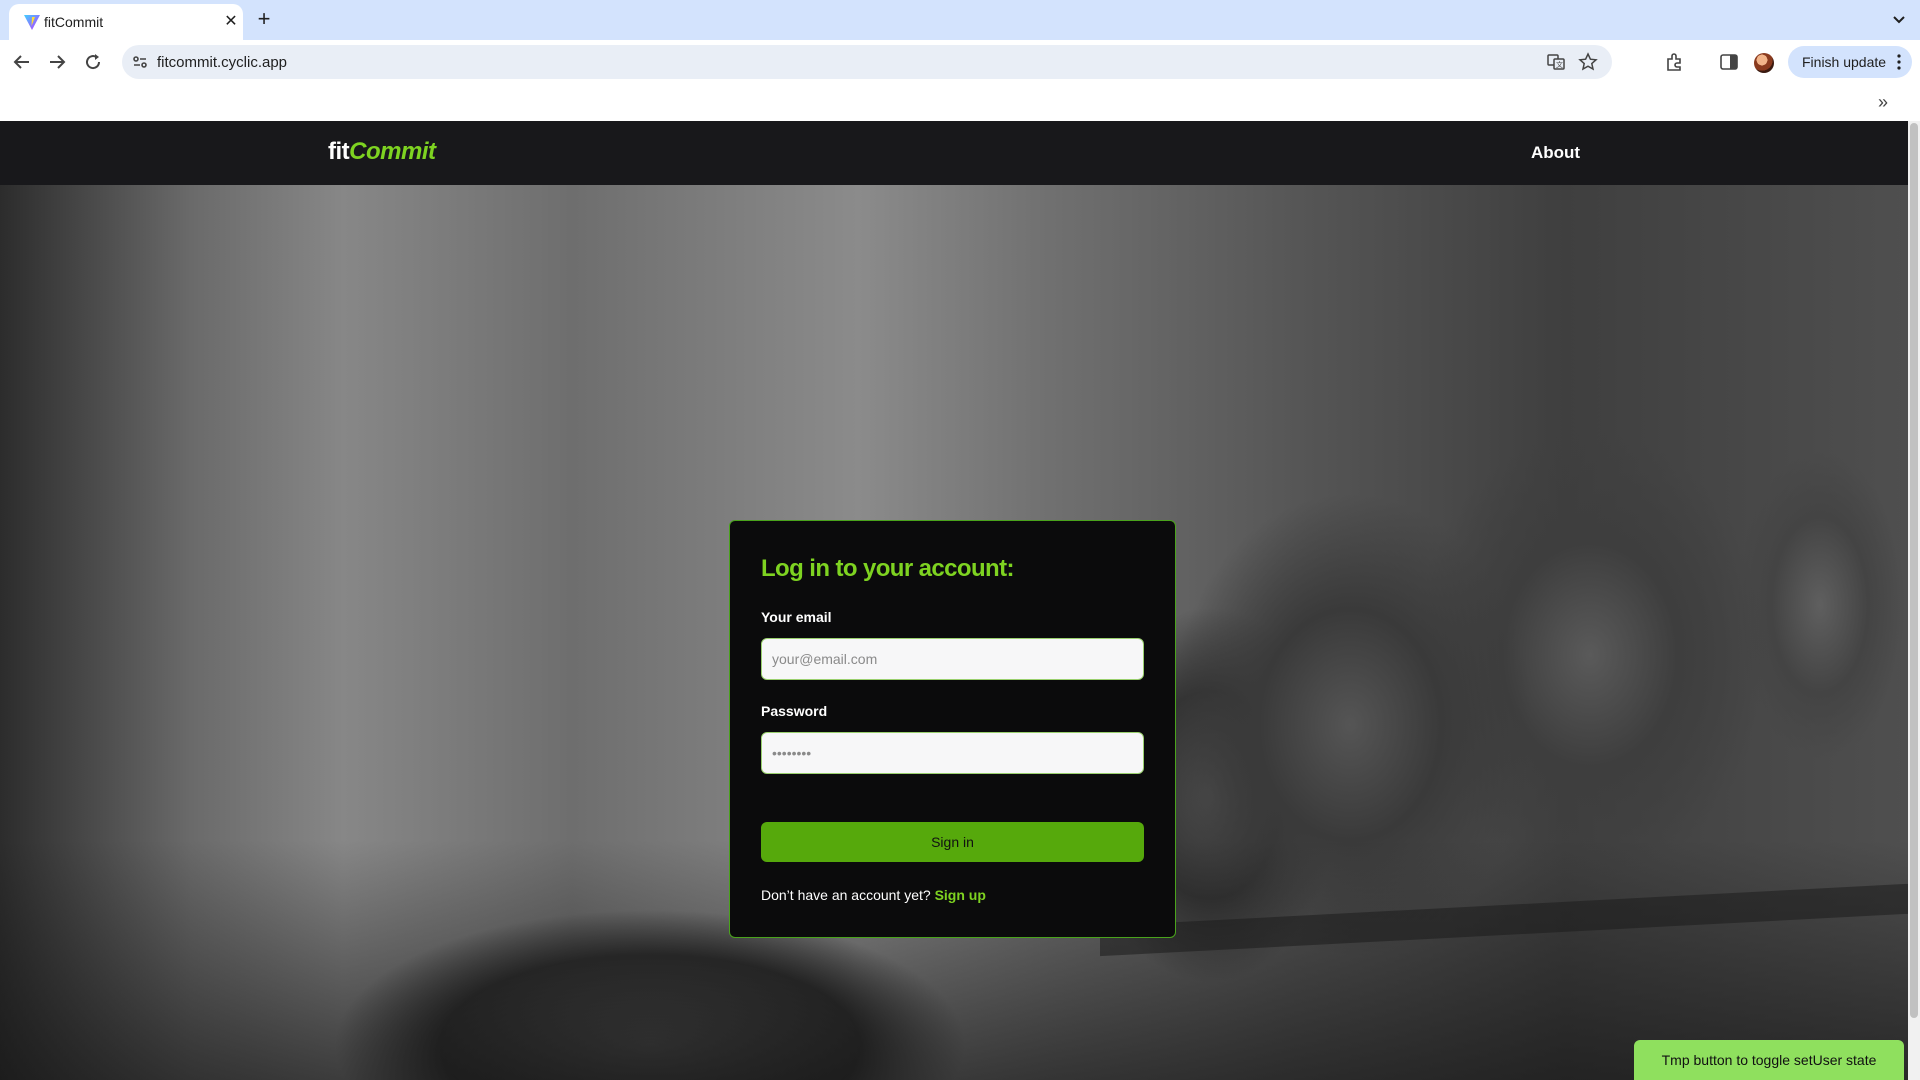  I want to click on password-label: Password, so click(794, 711).